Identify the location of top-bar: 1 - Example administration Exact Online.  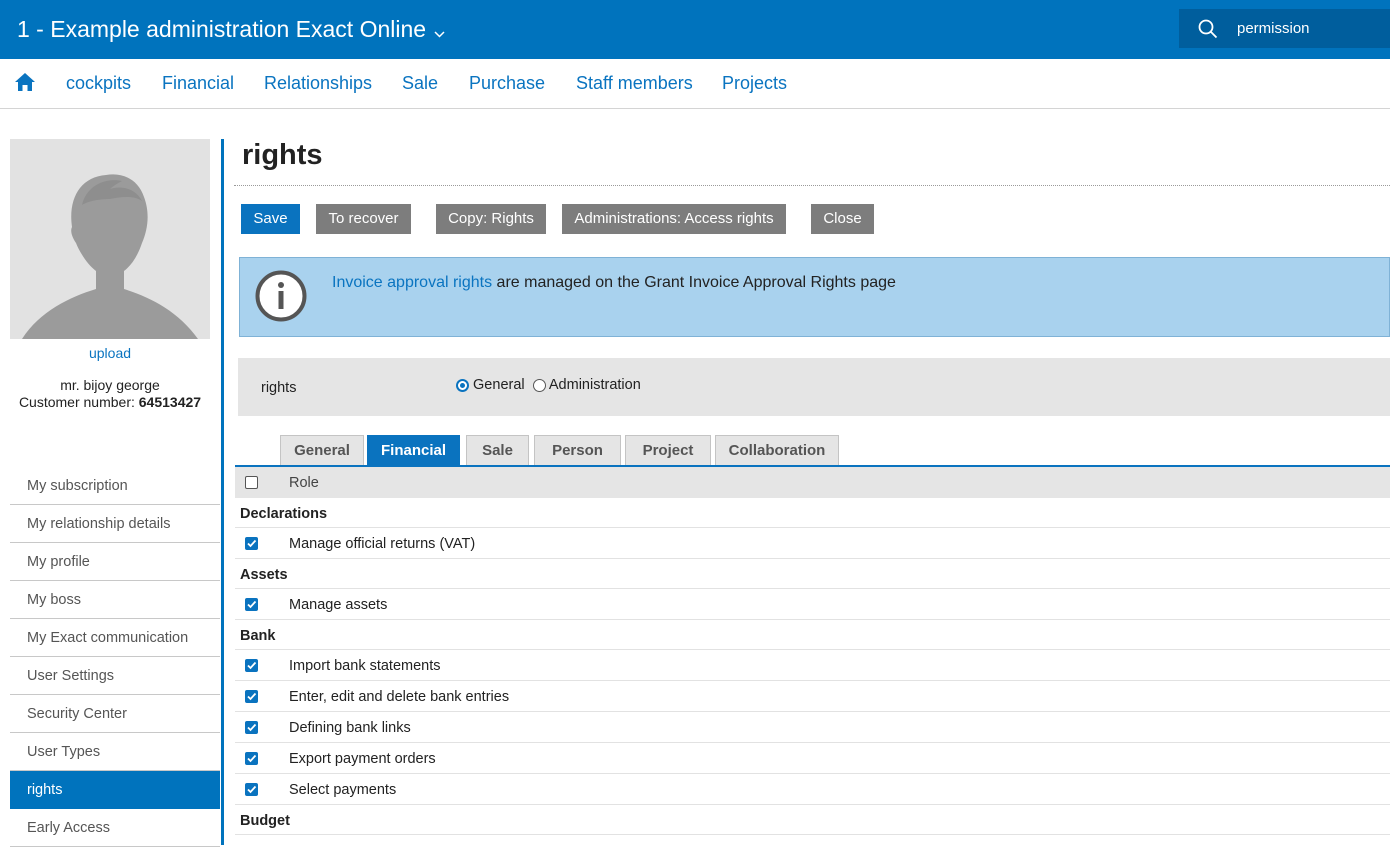
(695, 29).